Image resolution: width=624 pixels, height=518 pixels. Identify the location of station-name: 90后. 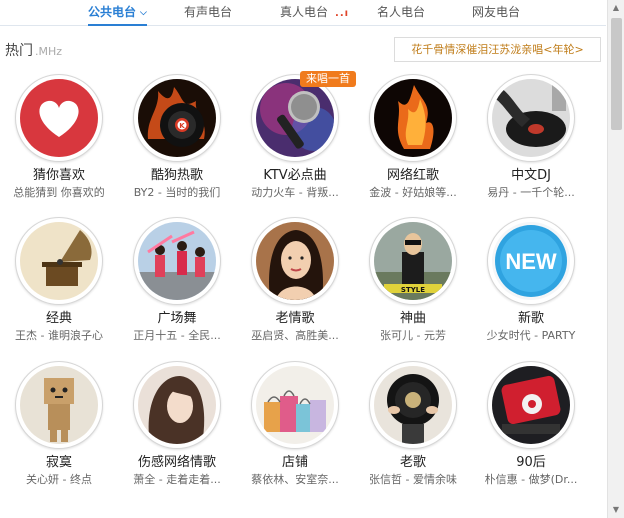
(531, 462).